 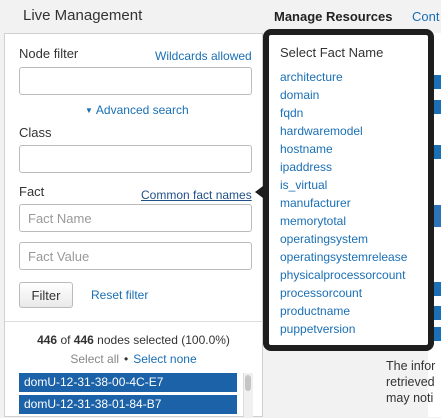 What do you see at coordinates (332, 52) in the screenshot?
I see `popover-title: Select Fact Name` at bounding box center [332, 52].